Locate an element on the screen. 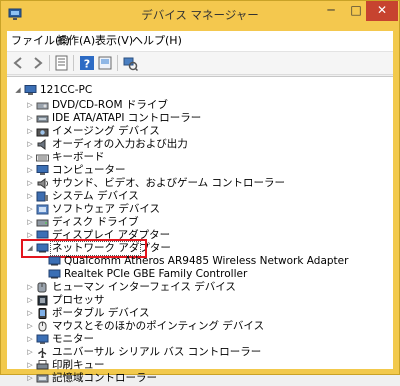  mouse-icon is located at coordinates (42, 326).